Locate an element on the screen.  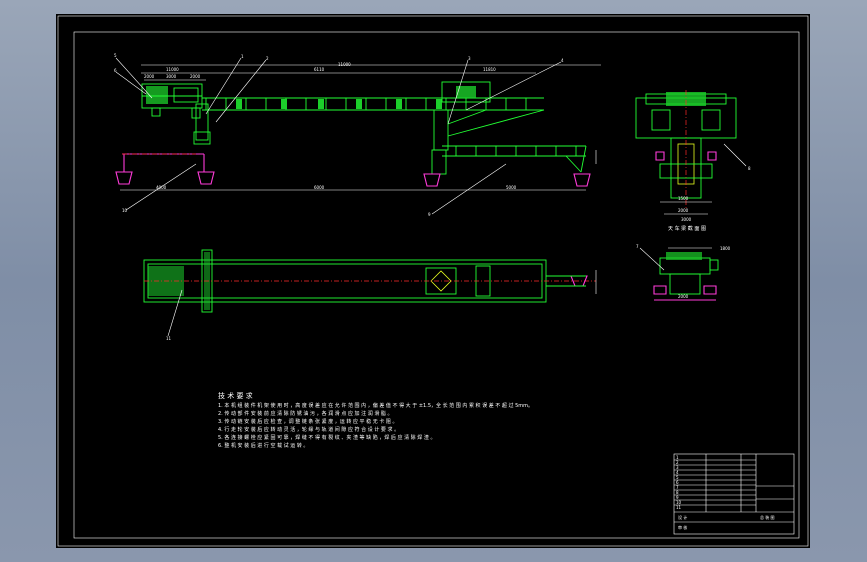
callout-7: 7 is located at coordinates (637, 246).